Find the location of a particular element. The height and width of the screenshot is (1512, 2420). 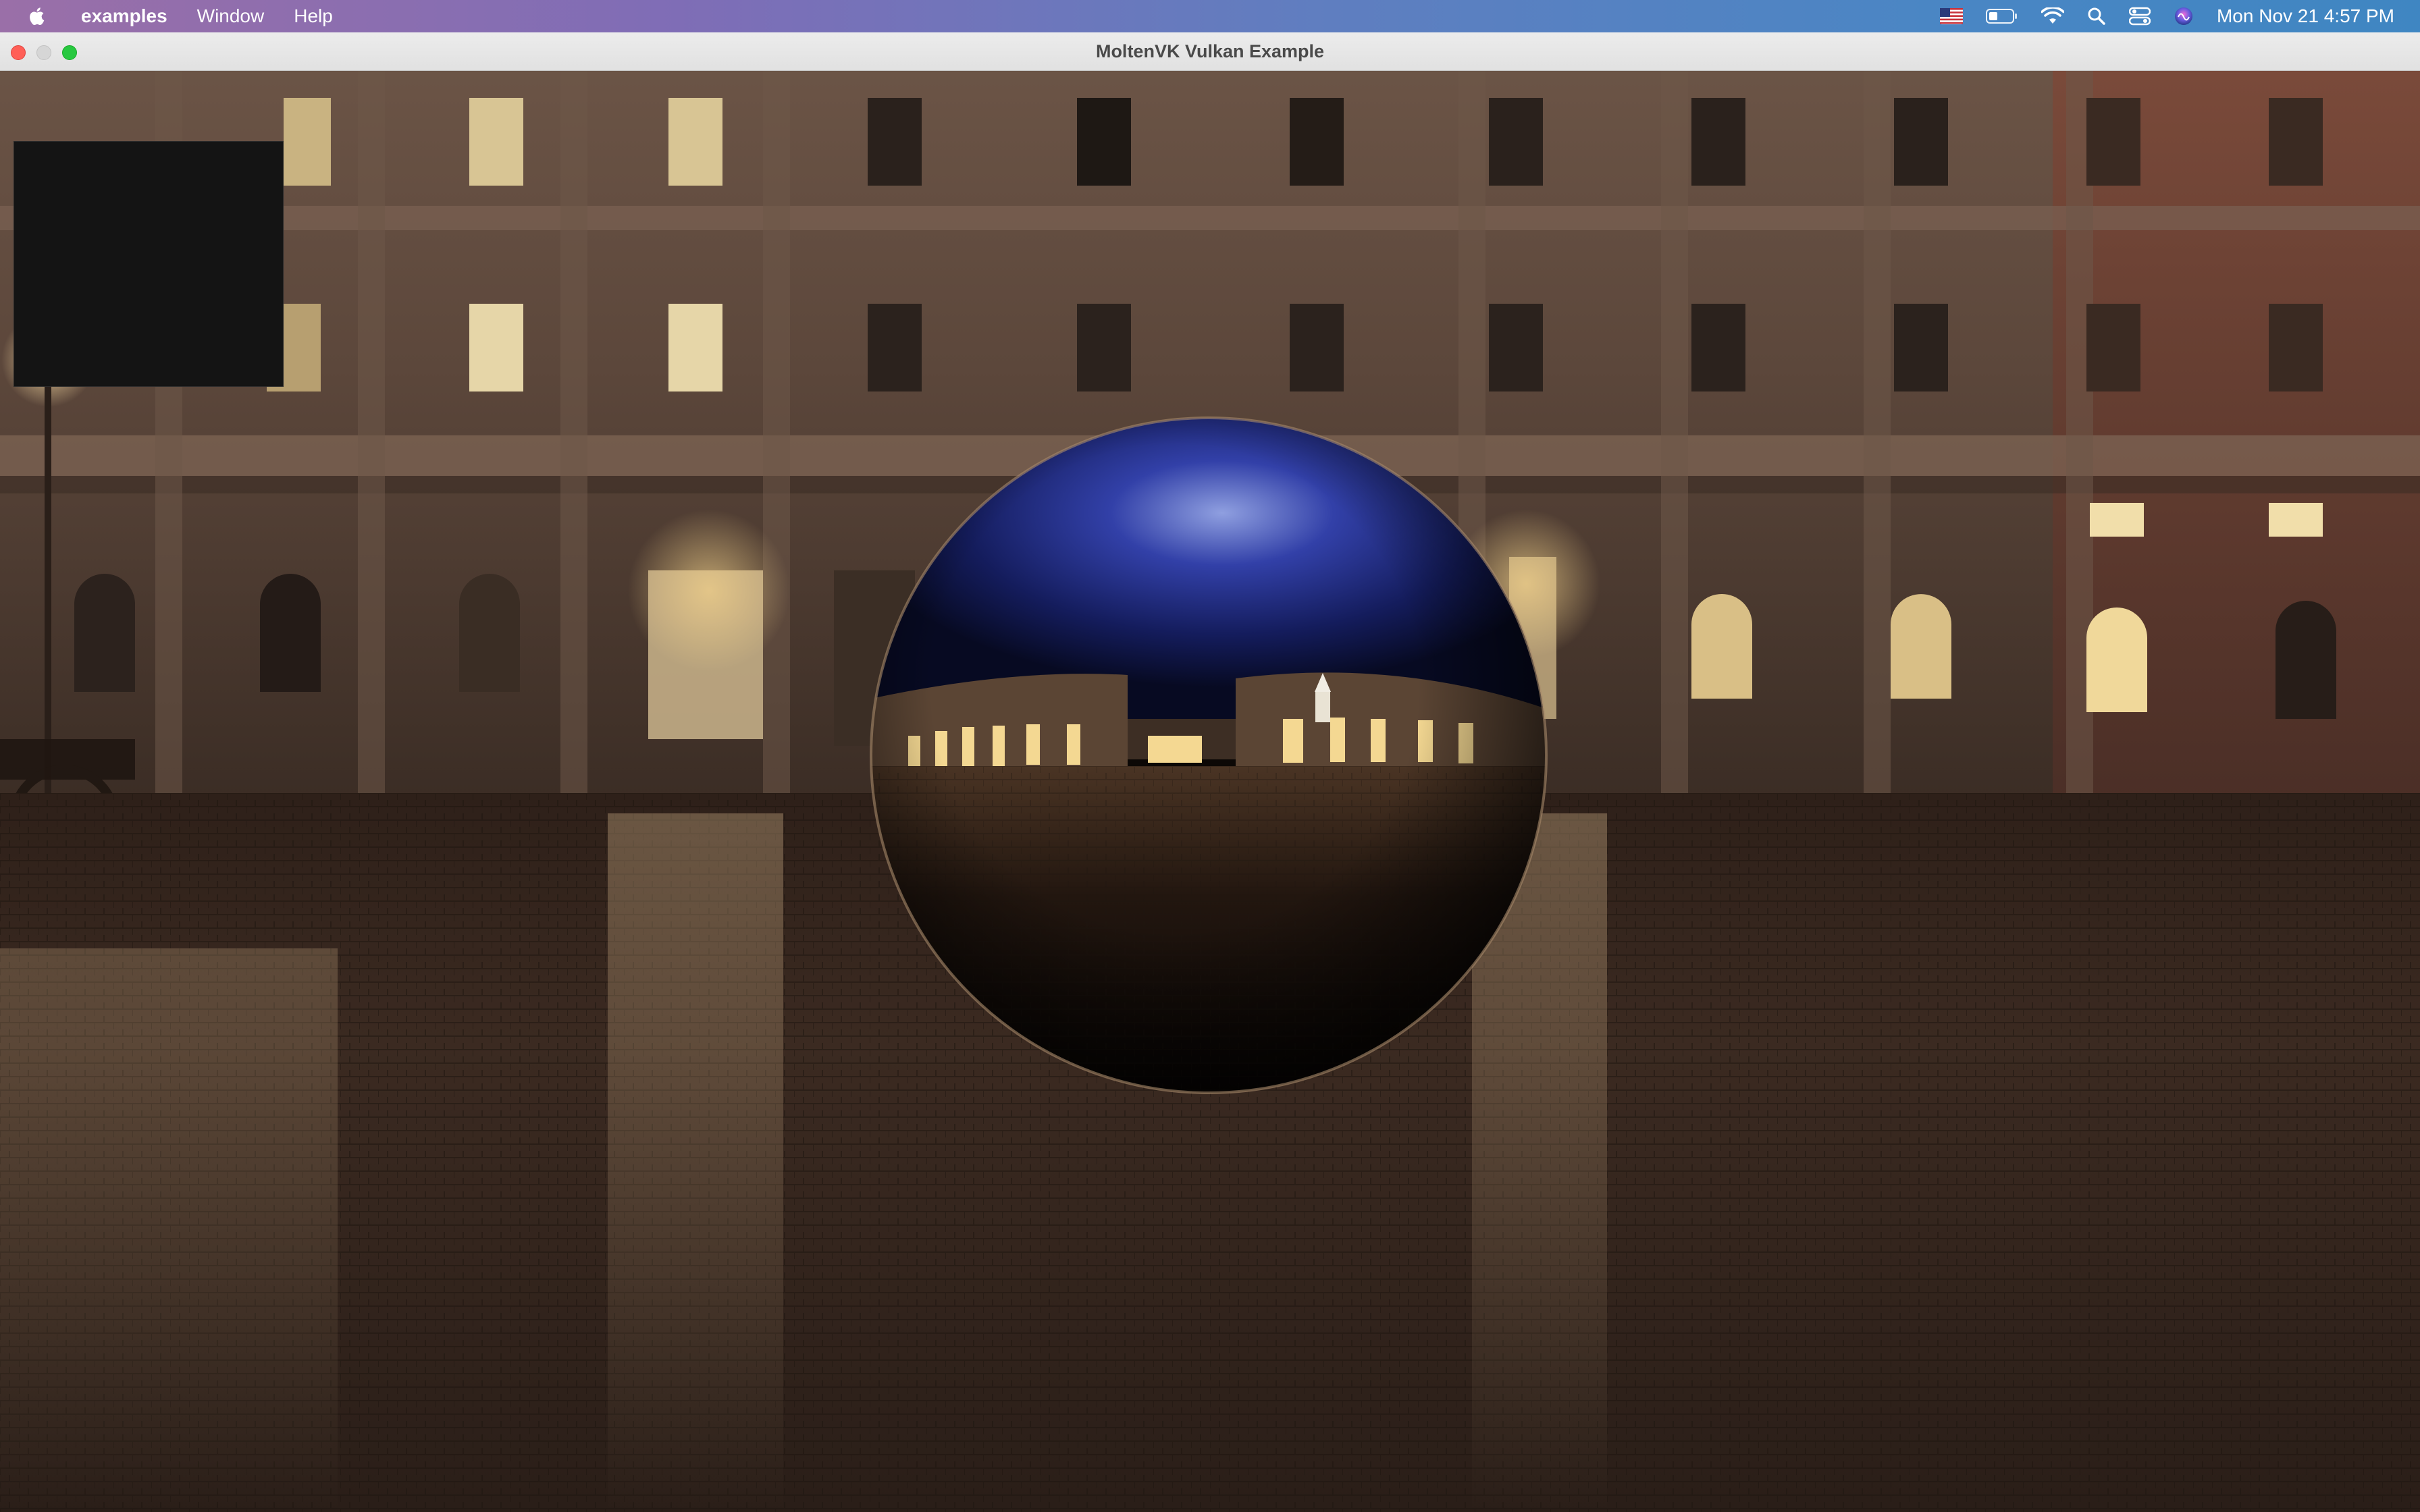

window-controls is located at coordinates (44, 52).